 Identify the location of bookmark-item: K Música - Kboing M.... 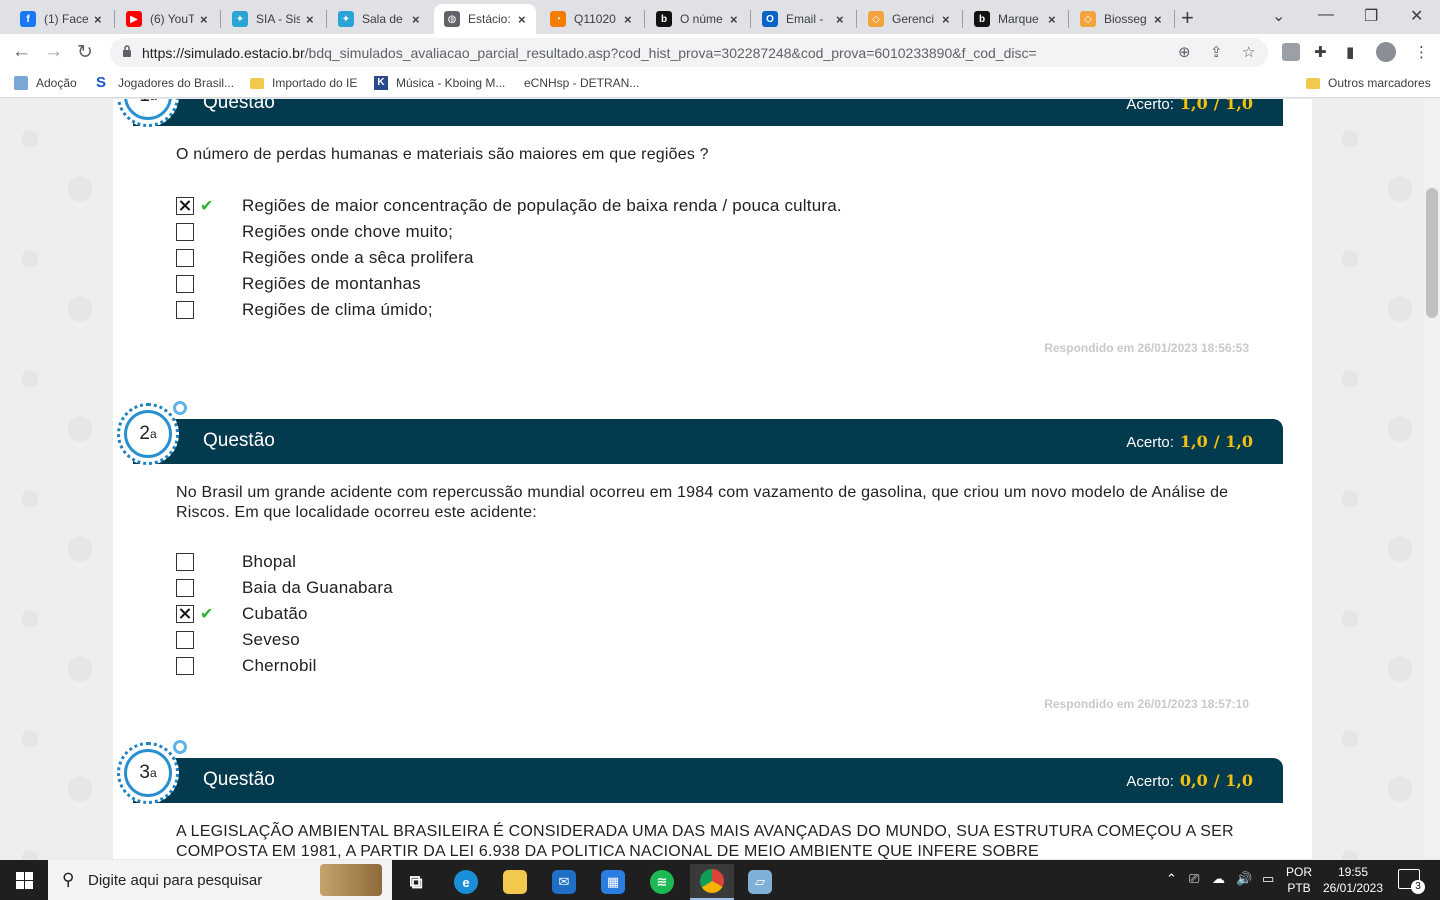
(439, 83).